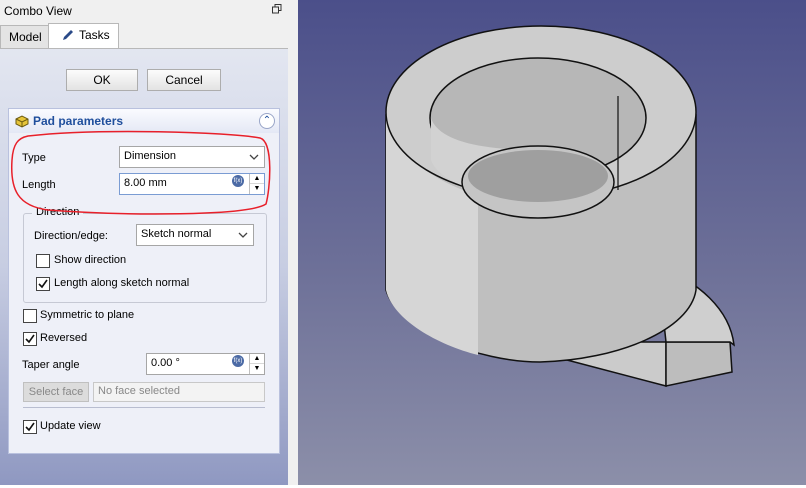 The width and height of the screenshot is (806, 488). I want to click on cancel-button: Cancel, so click(184, 80).